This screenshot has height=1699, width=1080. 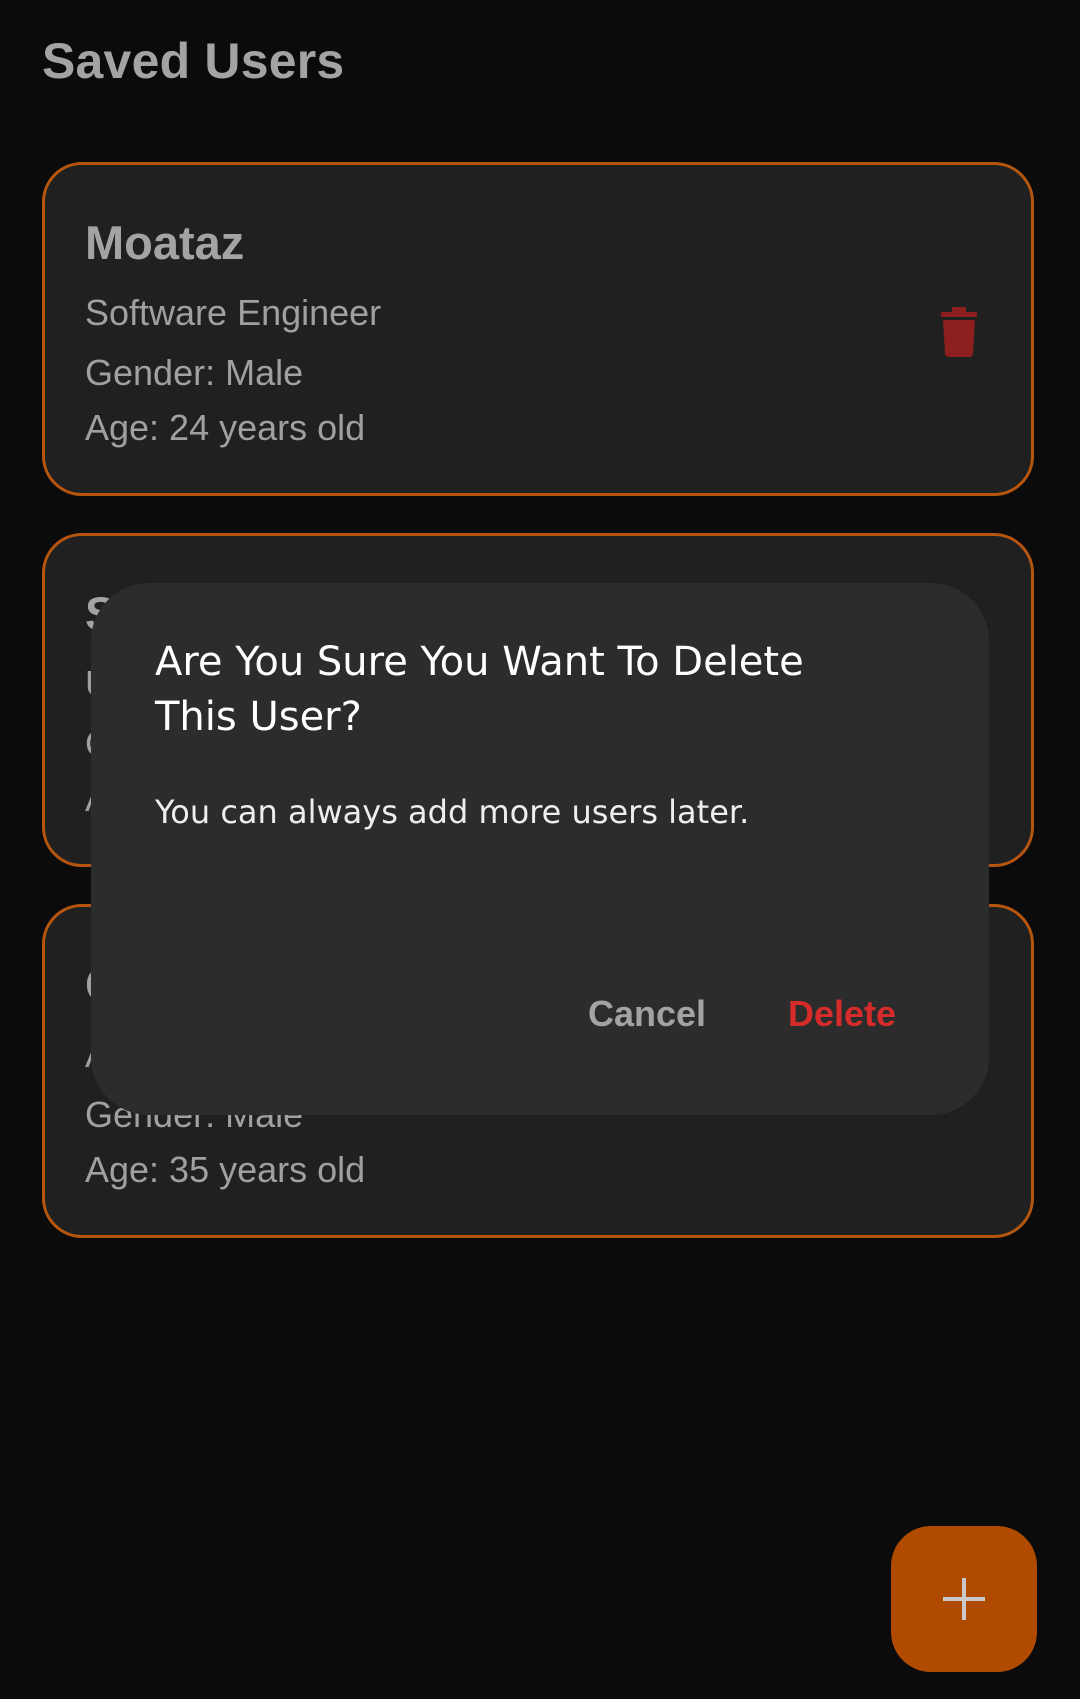 I want to click on cancel-button: Cancel, so click(x=647, y=1014).